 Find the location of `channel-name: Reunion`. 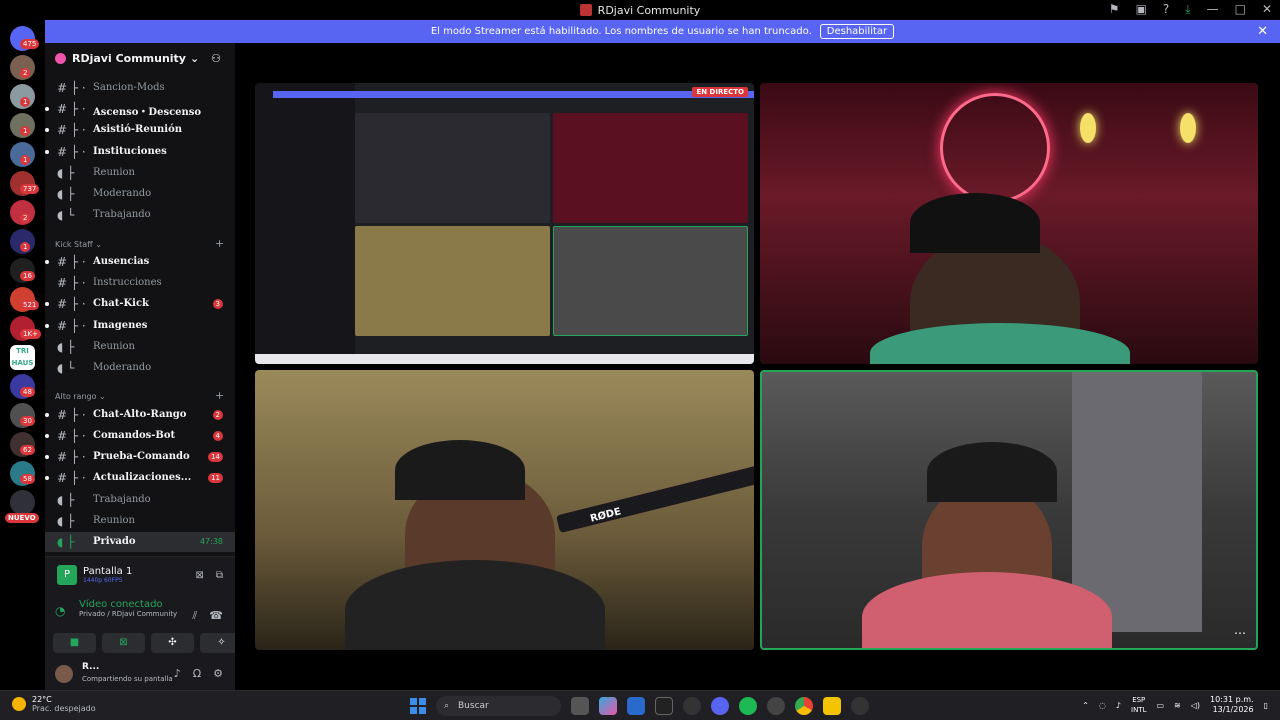

channel-name: Reunion is located at coordinates (114, 520).